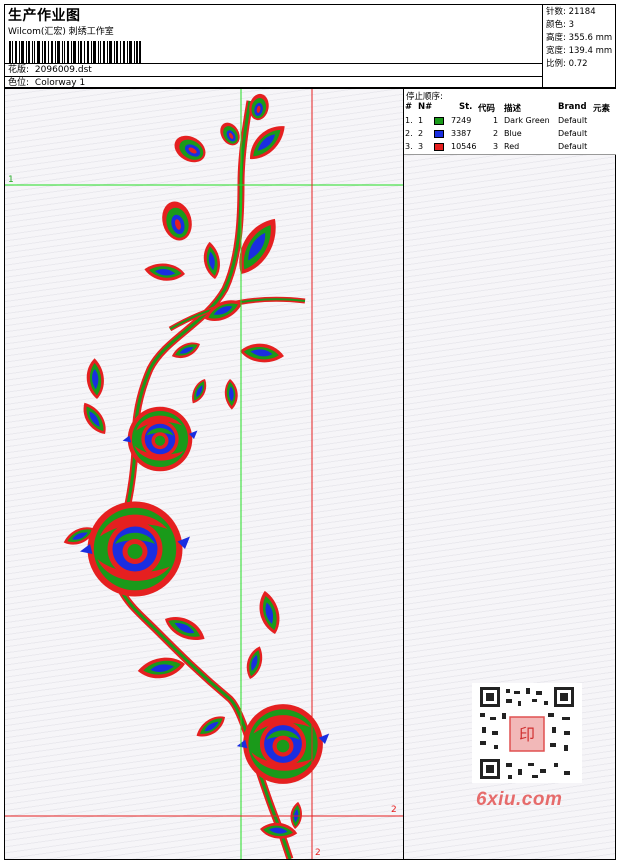  Describe the element at coordinates (60, 83) in the screenshot. I see `colorway-name: Colorway 1` at that location.